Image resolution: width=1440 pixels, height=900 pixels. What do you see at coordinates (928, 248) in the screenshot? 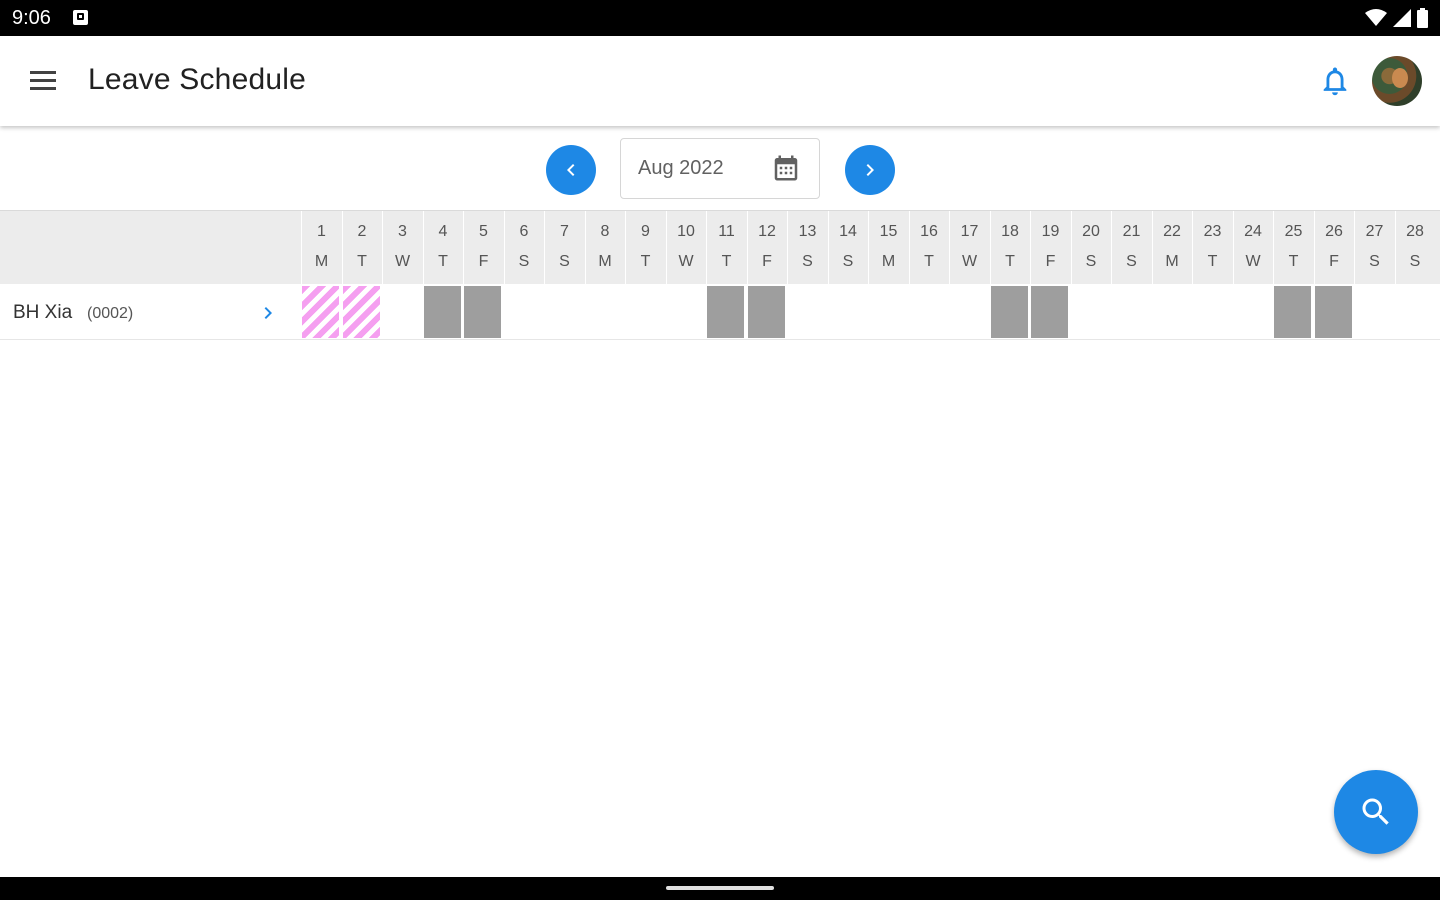
I see `day-column-header: 16 T` at bounding box center [928, 248].